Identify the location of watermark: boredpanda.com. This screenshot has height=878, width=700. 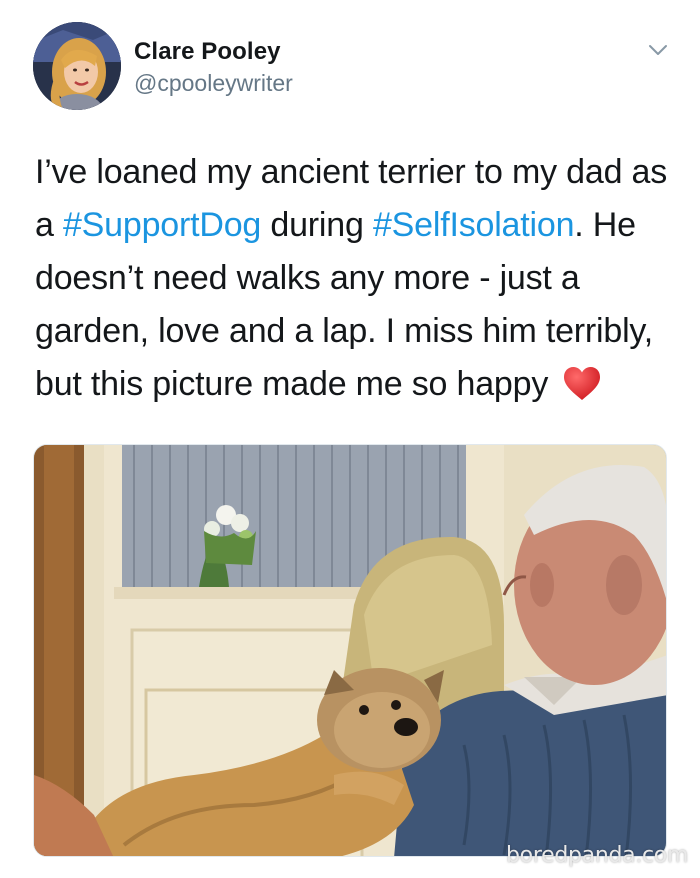
(597, 855).